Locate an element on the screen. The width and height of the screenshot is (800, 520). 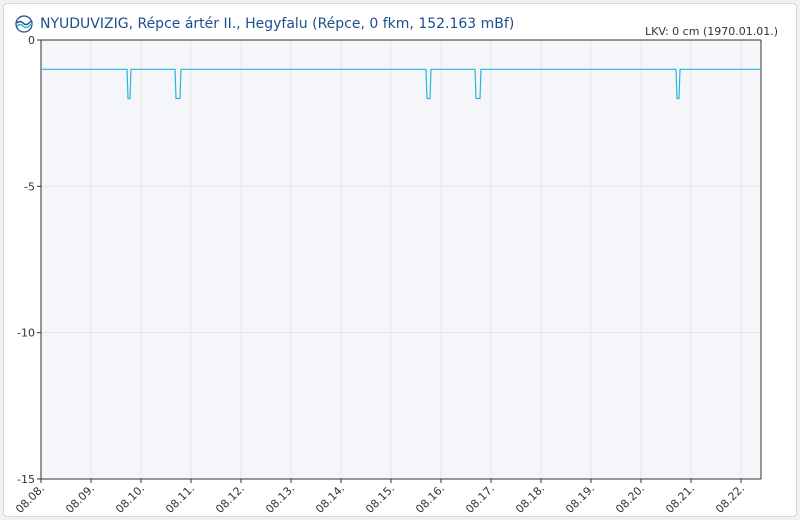
x-tick-label: 08.08. is located at coordinates (30, 499).